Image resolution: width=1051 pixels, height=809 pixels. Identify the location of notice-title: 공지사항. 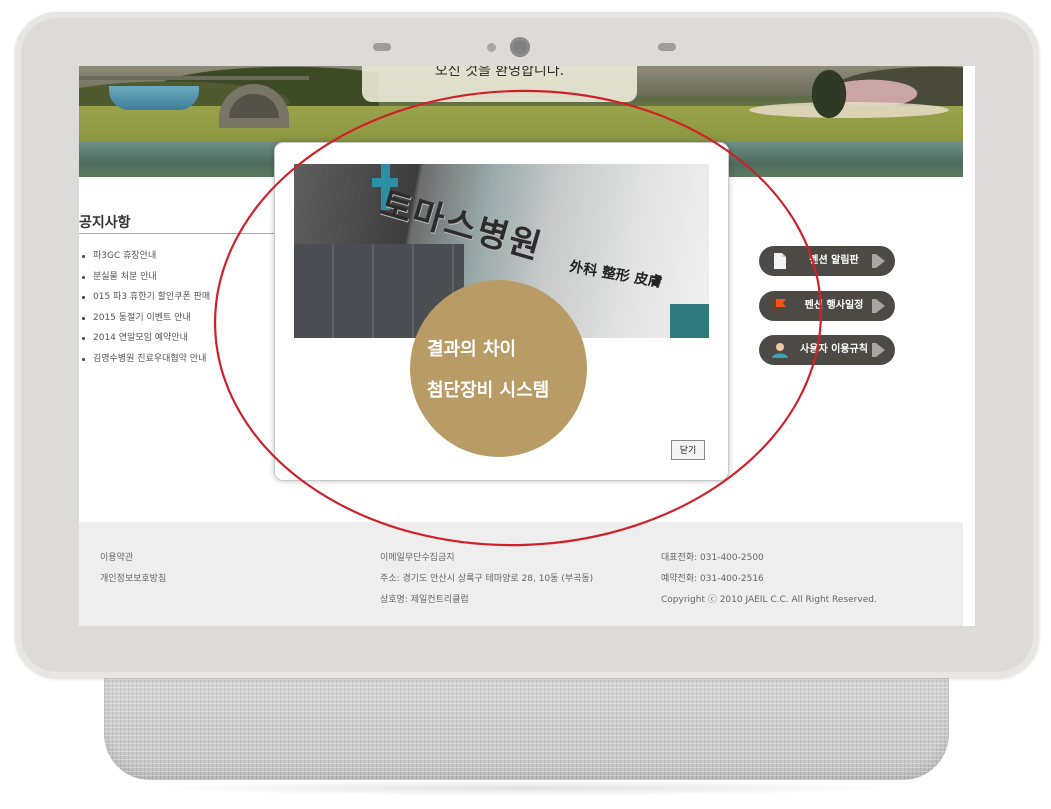
(105, 223).